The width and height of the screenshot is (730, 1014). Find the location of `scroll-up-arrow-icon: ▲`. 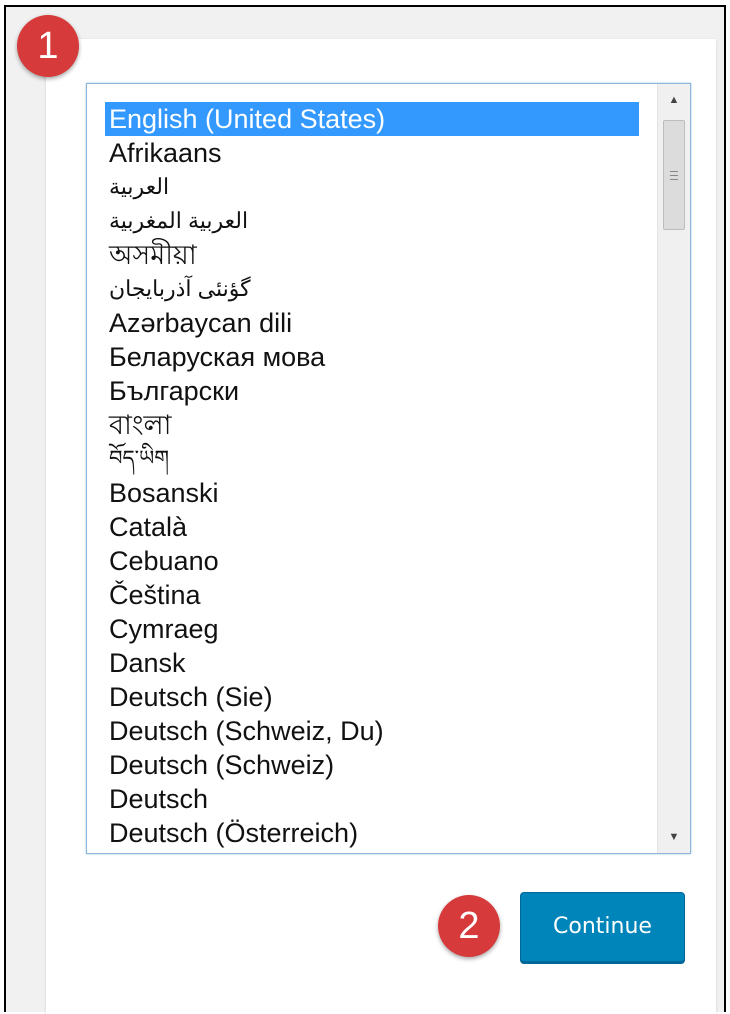

scroll-up-arrow-icon: ▲ is located at coordinates (674, 100).